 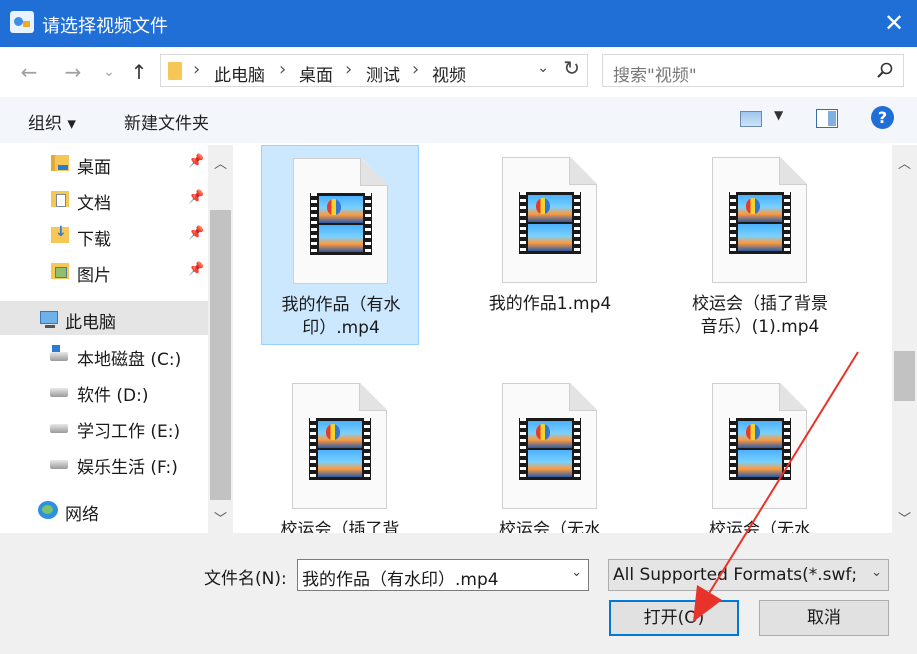 I want to click on sidebar-item-this-pc: 此电脑, so click(x=104, y=318).